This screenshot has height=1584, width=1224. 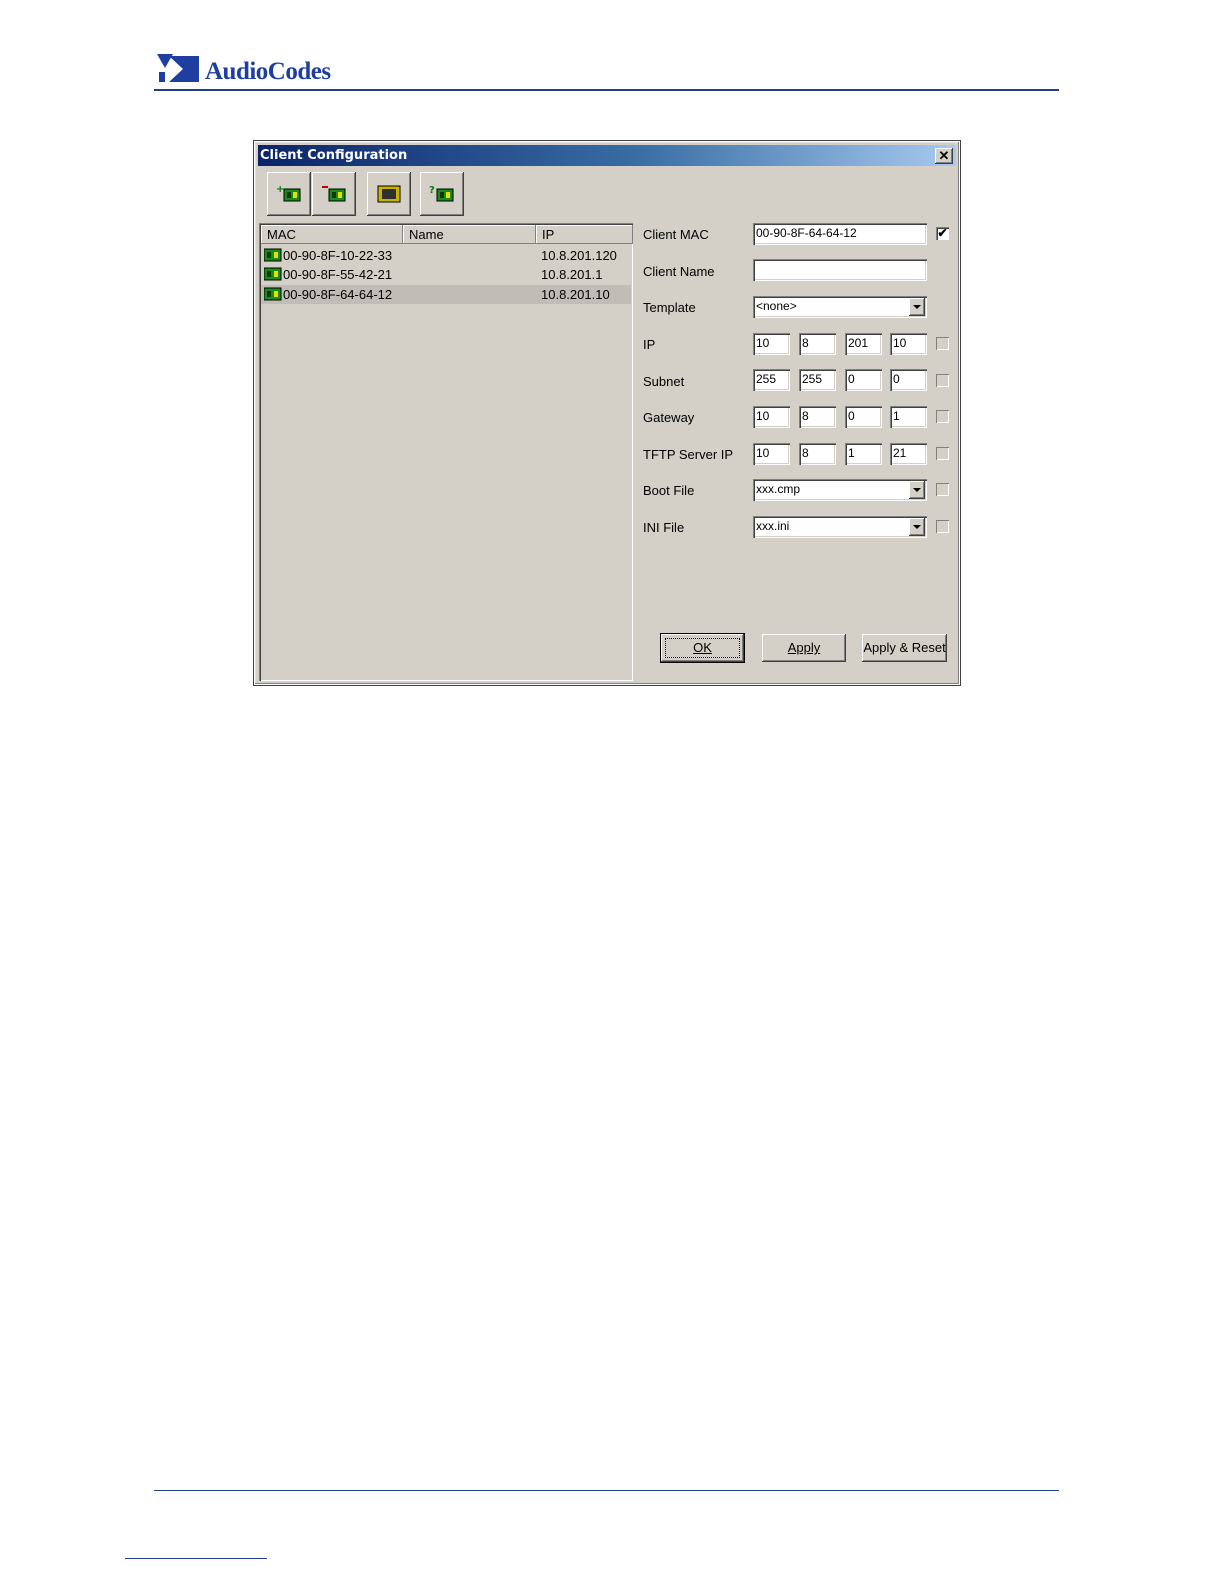 I want to click on add-client-icon: +, so click(x=288, y=193).